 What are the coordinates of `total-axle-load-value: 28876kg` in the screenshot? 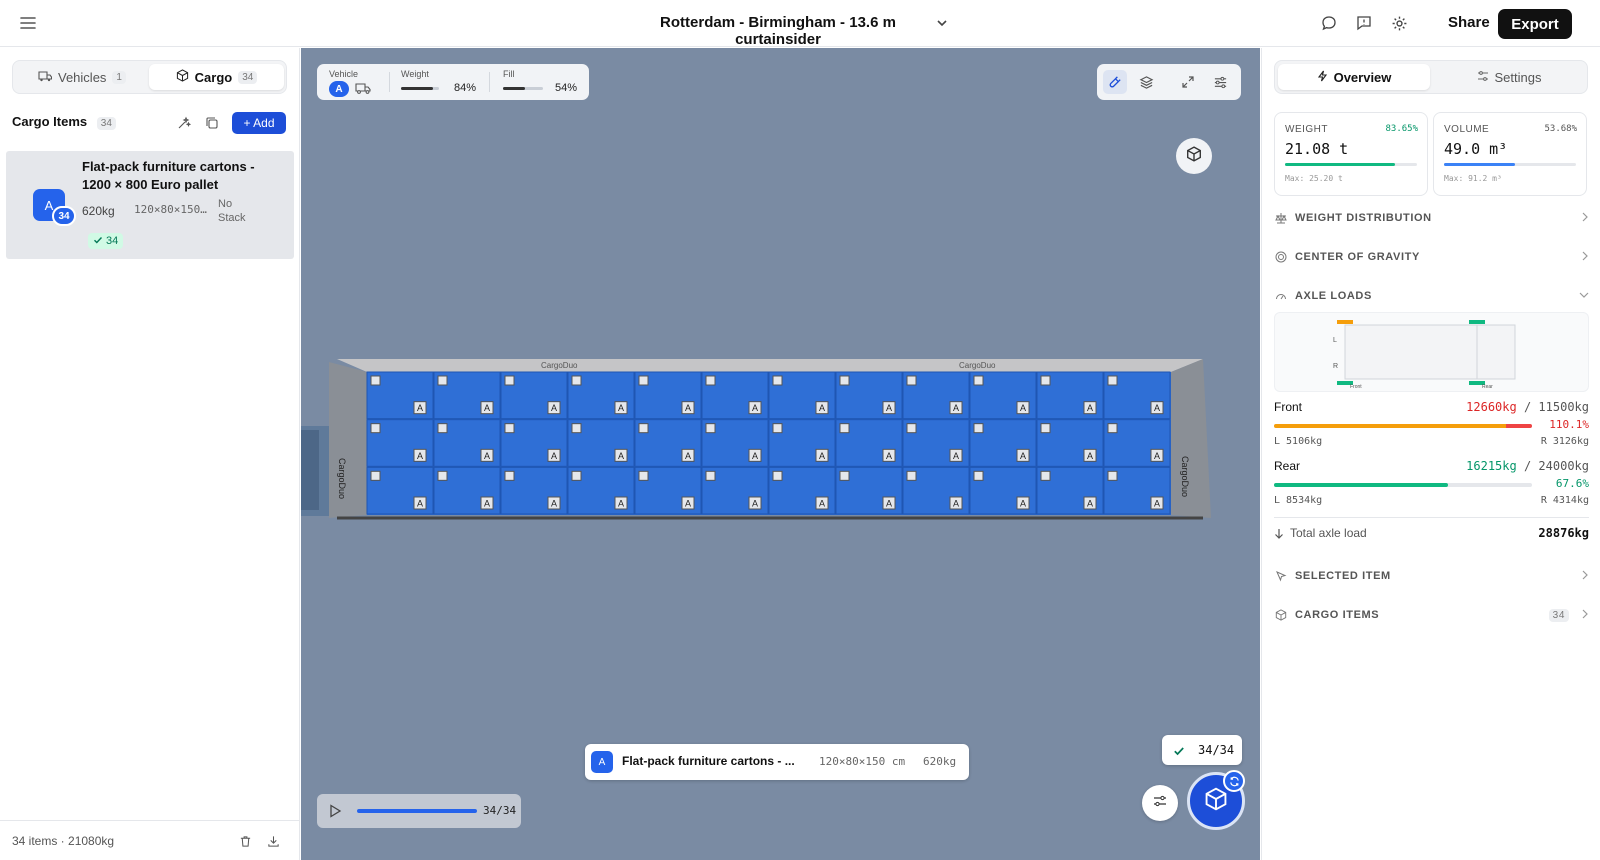 It's located at (1563, 533).